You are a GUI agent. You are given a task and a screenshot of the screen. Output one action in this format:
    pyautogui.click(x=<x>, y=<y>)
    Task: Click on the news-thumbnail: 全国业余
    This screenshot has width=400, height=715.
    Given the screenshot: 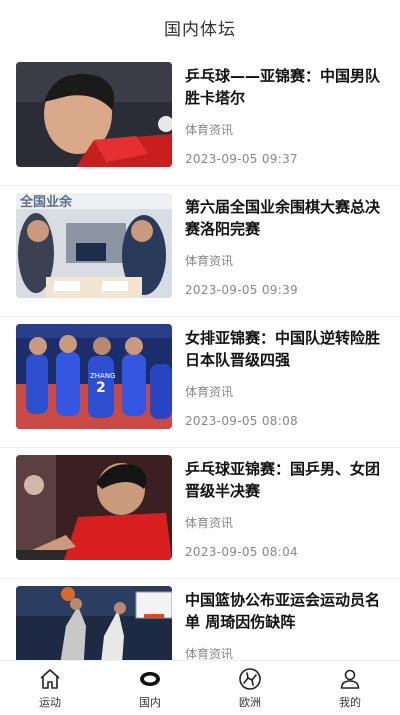 What is the action you would take?
    pyautogui.click(x=94, y=245)
    